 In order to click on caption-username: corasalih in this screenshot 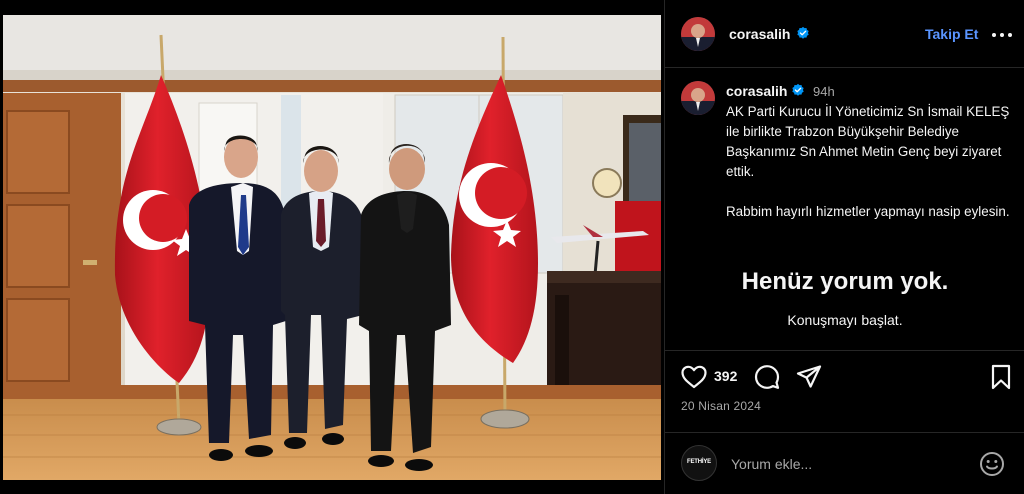, I will do `click(756, 91)`.